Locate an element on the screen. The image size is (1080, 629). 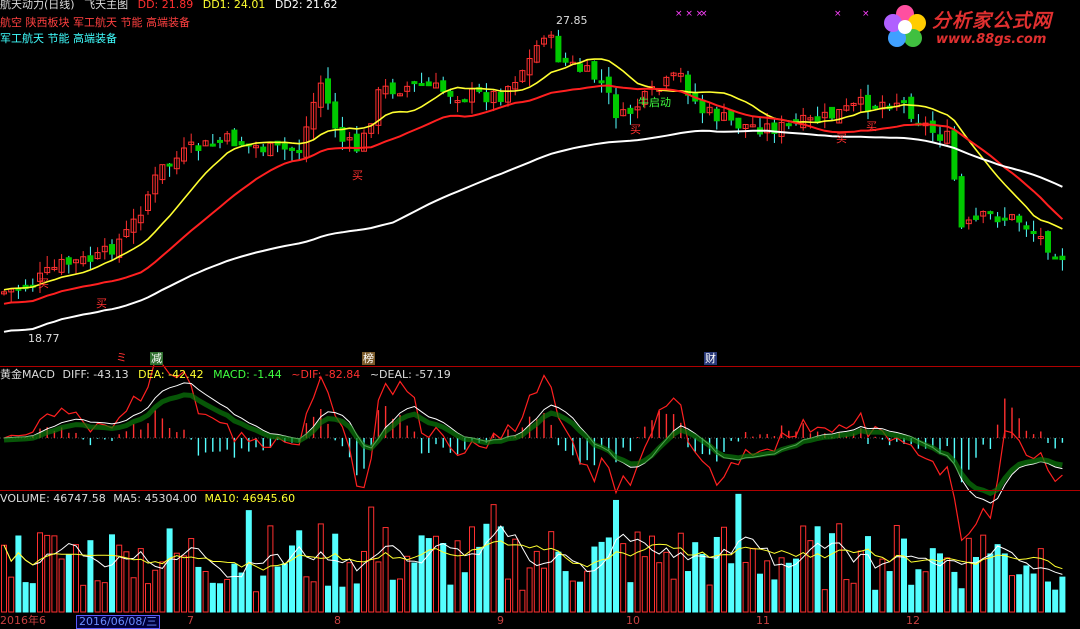
x-axis-month-9: 9 is located at coordinates (500, 620).